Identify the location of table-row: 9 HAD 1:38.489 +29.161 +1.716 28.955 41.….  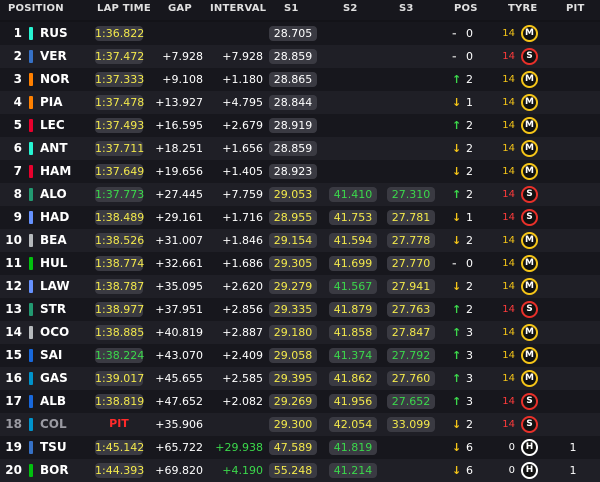
(300, 217).